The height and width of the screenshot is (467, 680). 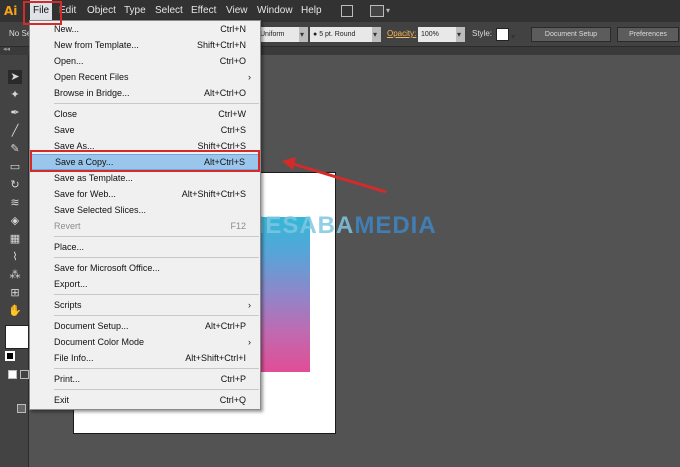 I want to click on style-dropdown, so click(x=514, y=36).